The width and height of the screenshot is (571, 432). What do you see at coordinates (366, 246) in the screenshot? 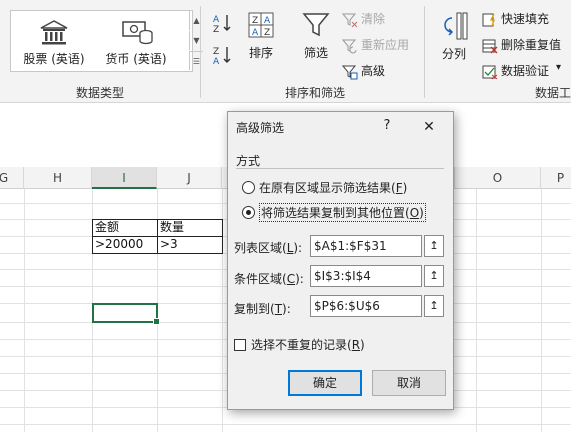
I see `list-range-input: $A$1:$F$31` at bounding box center [366, 246].